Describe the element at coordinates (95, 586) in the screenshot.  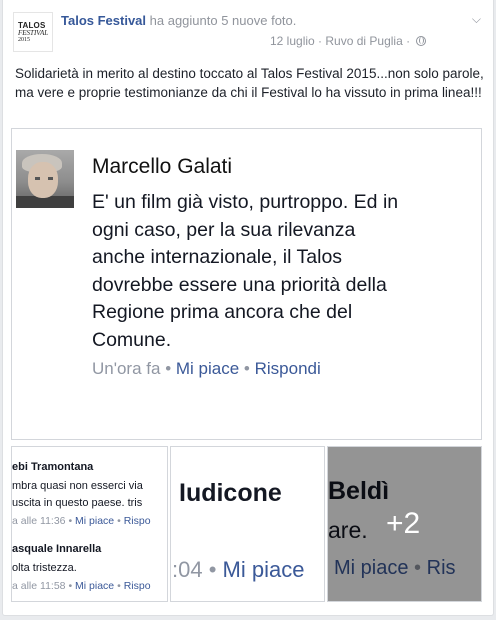
I see `thumb1-like2: Mi piace` at that location.